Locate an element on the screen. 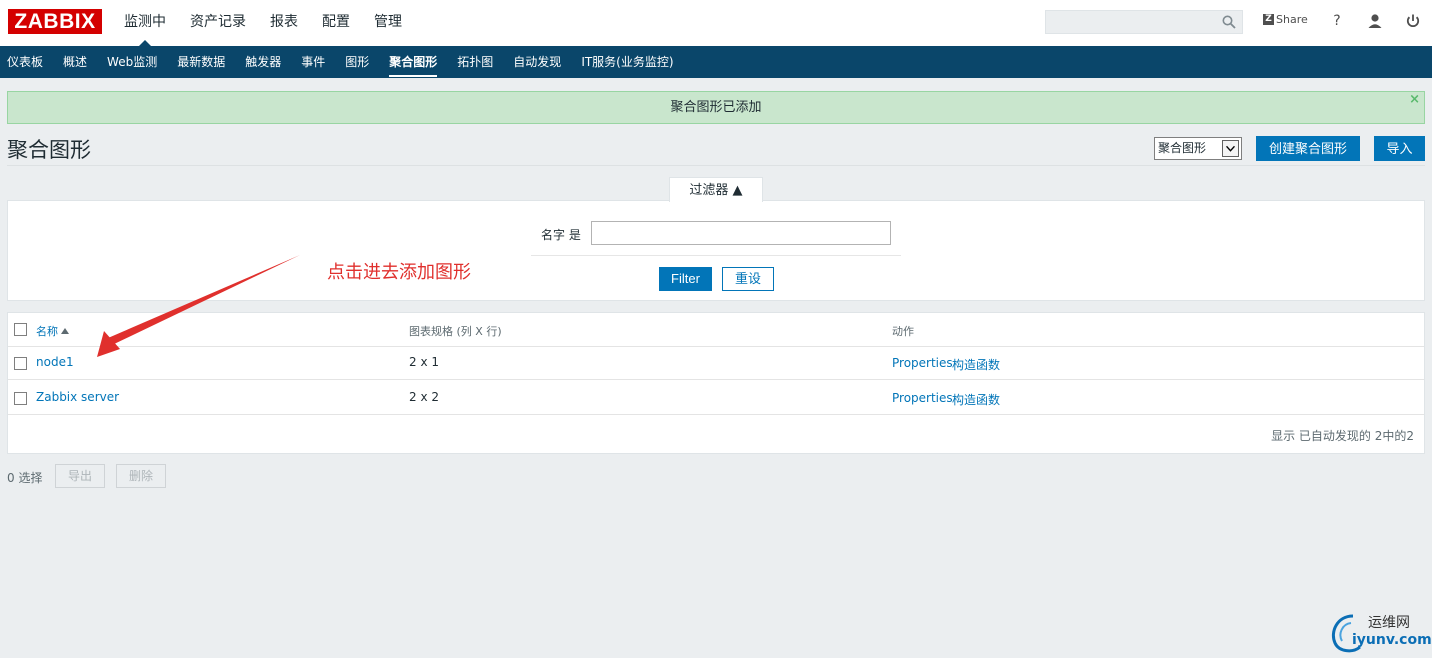 The image size is (1432, 658). watermark-logo: 运维网 iyunv.com is located at coordinates (1379, 632).